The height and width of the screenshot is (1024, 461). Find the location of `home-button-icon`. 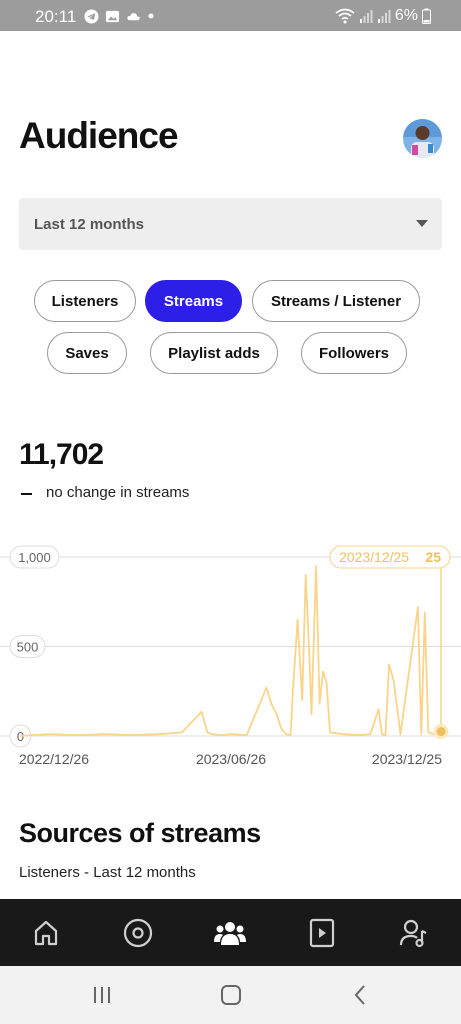

home-button-icon is located at coordinates (231, 995).